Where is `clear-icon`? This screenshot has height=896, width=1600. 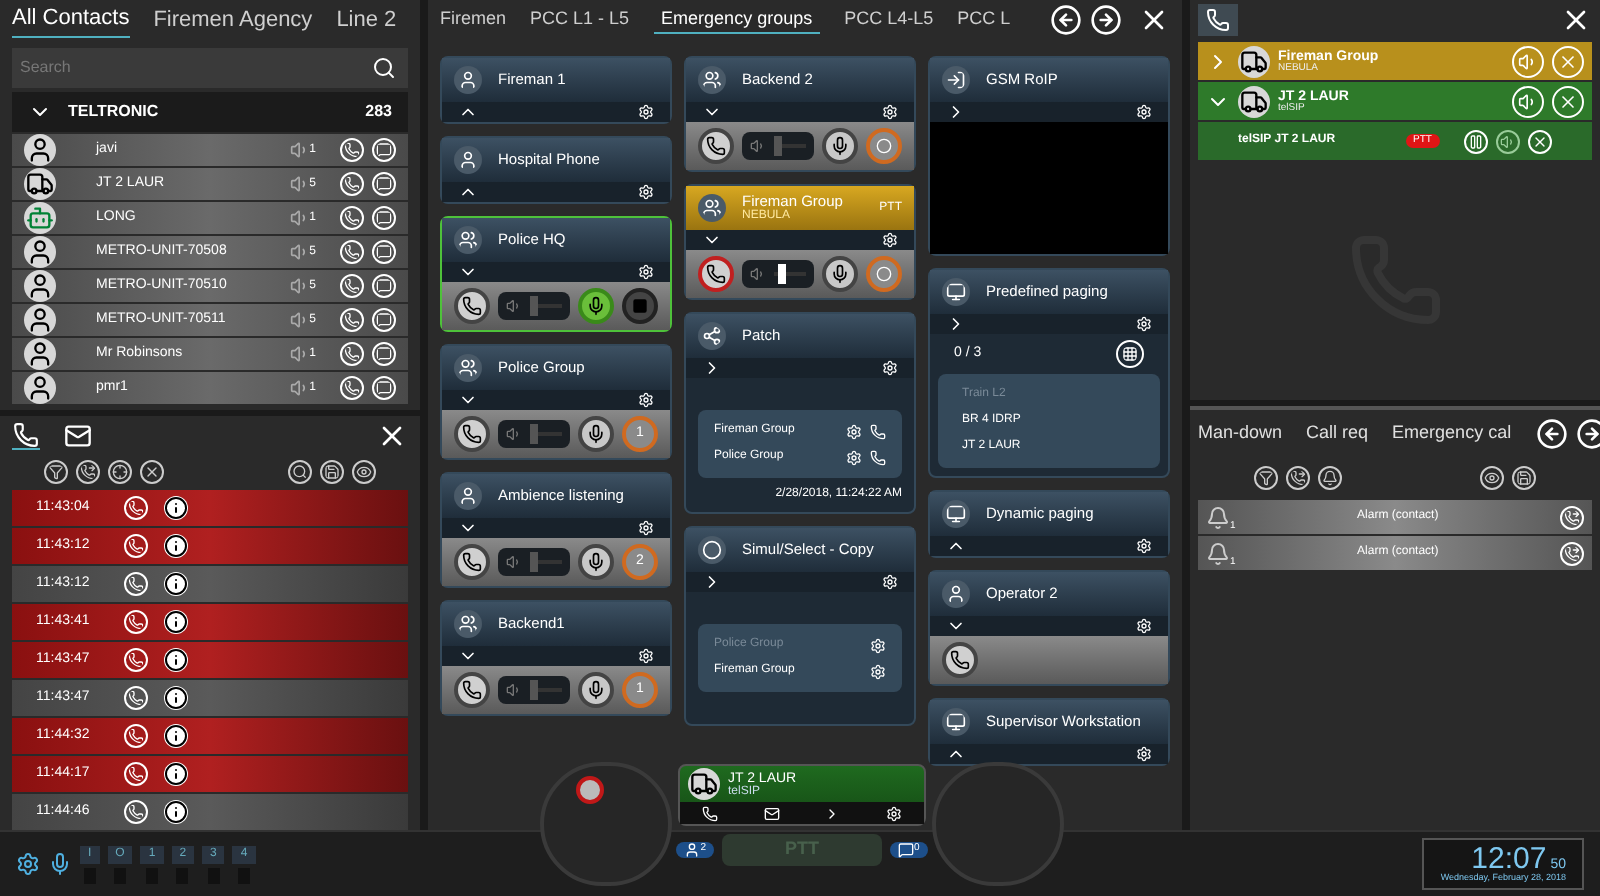
clear-icon is located at coordinates (152, 472).